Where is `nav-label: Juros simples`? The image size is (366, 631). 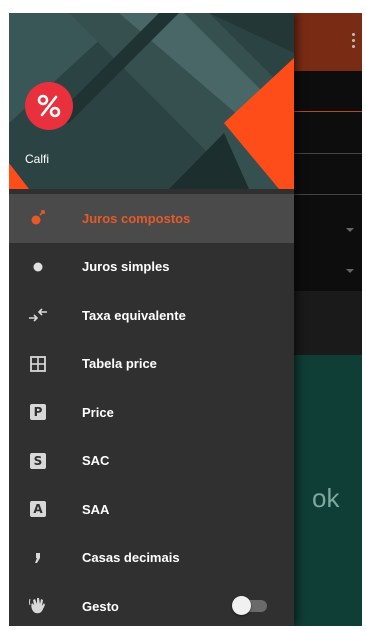
nav-label: Juros simples is located at coordinates (126, 267).